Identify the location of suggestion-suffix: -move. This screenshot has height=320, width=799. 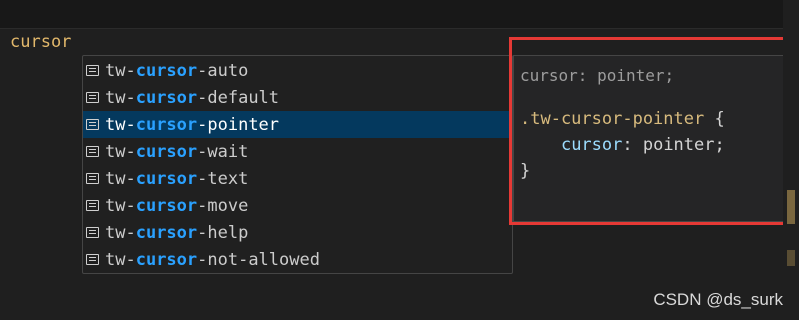
(223, 205).